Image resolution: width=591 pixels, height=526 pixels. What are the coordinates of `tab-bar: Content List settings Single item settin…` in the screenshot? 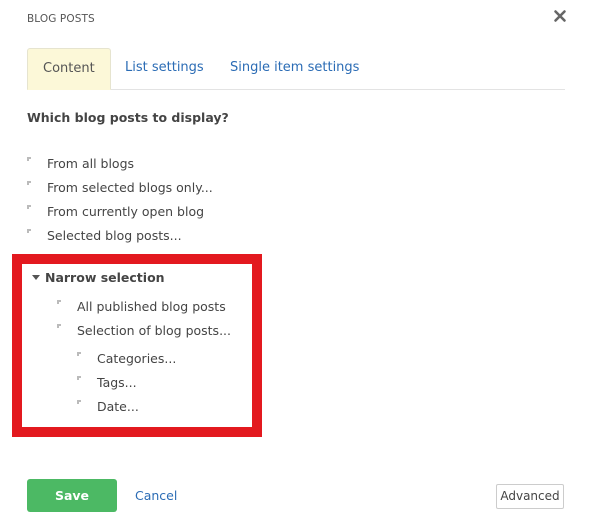 It's located at (296, 69).